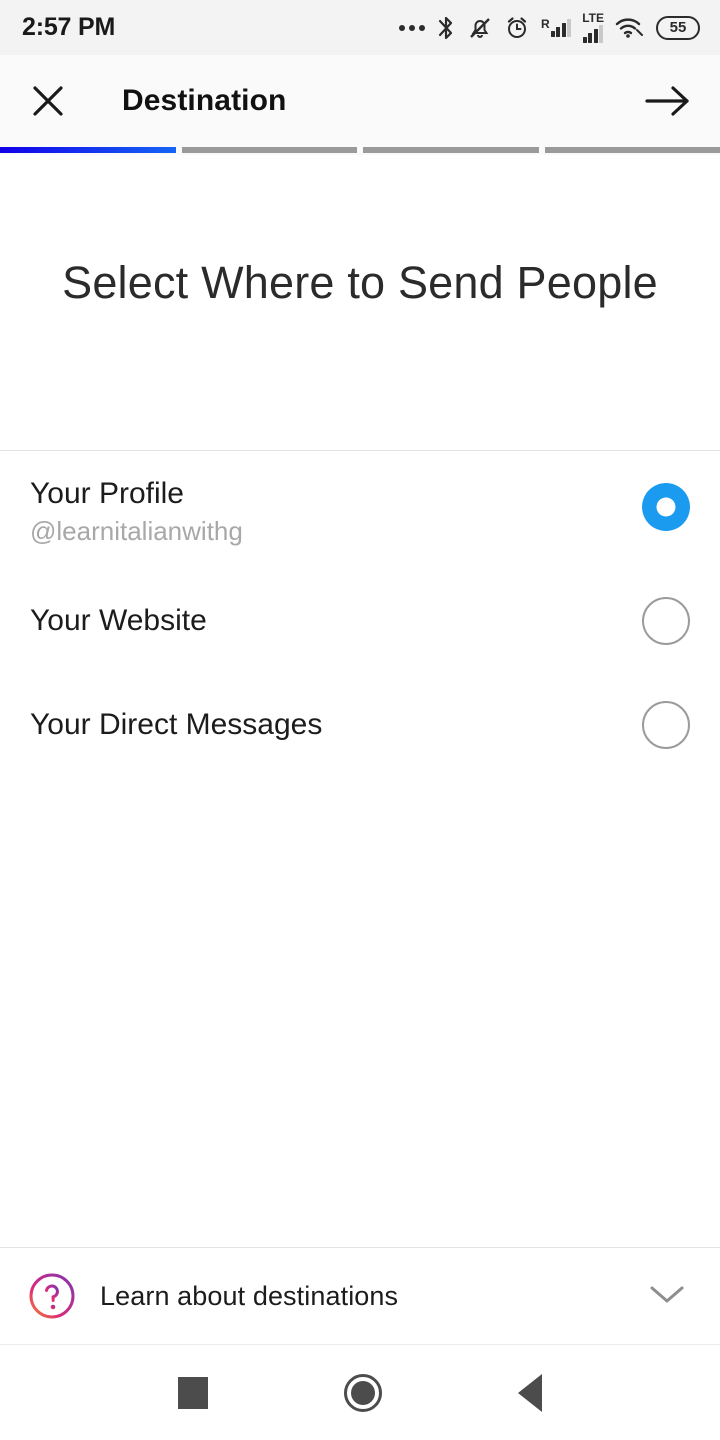  Describe the element at coordinates (48, 101) in the screenshot. I see `close-icon` at that location.